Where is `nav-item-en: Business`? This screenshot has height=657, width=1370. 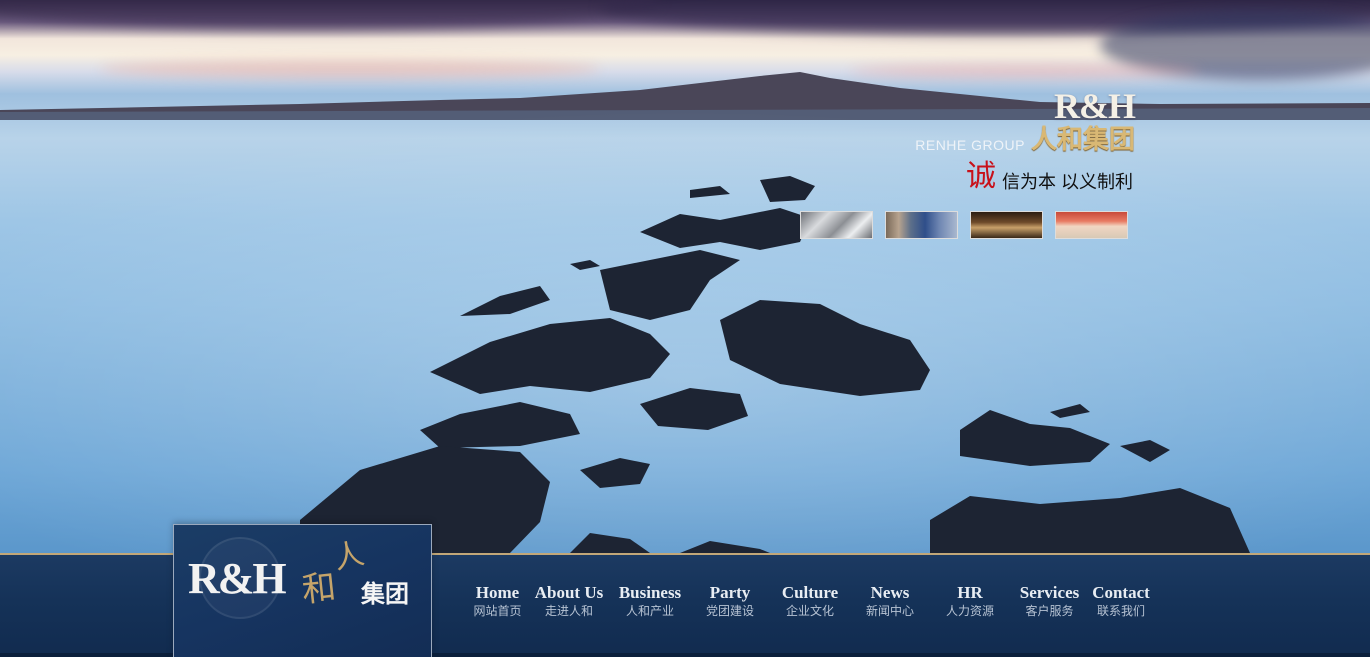 nav-item-en: Business is located at coordinates (650, 592).